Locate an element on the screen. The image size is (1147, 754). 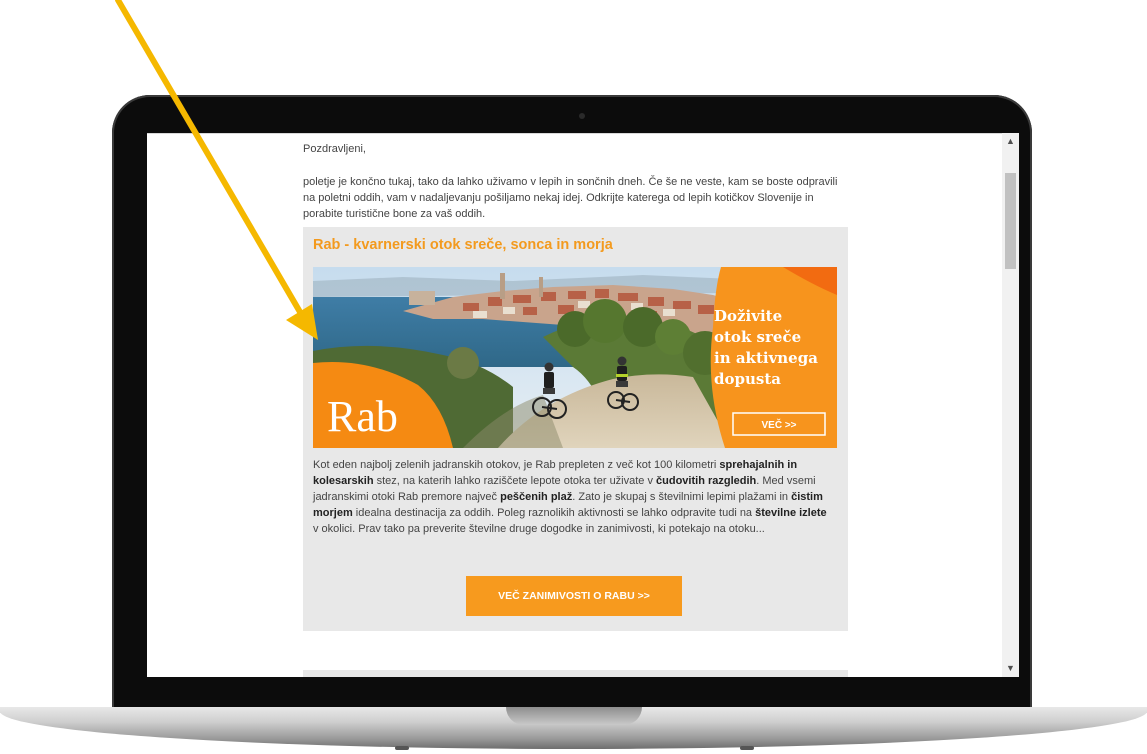
banner-slogan-2: otok sreče is located at coordinates (757, 337).